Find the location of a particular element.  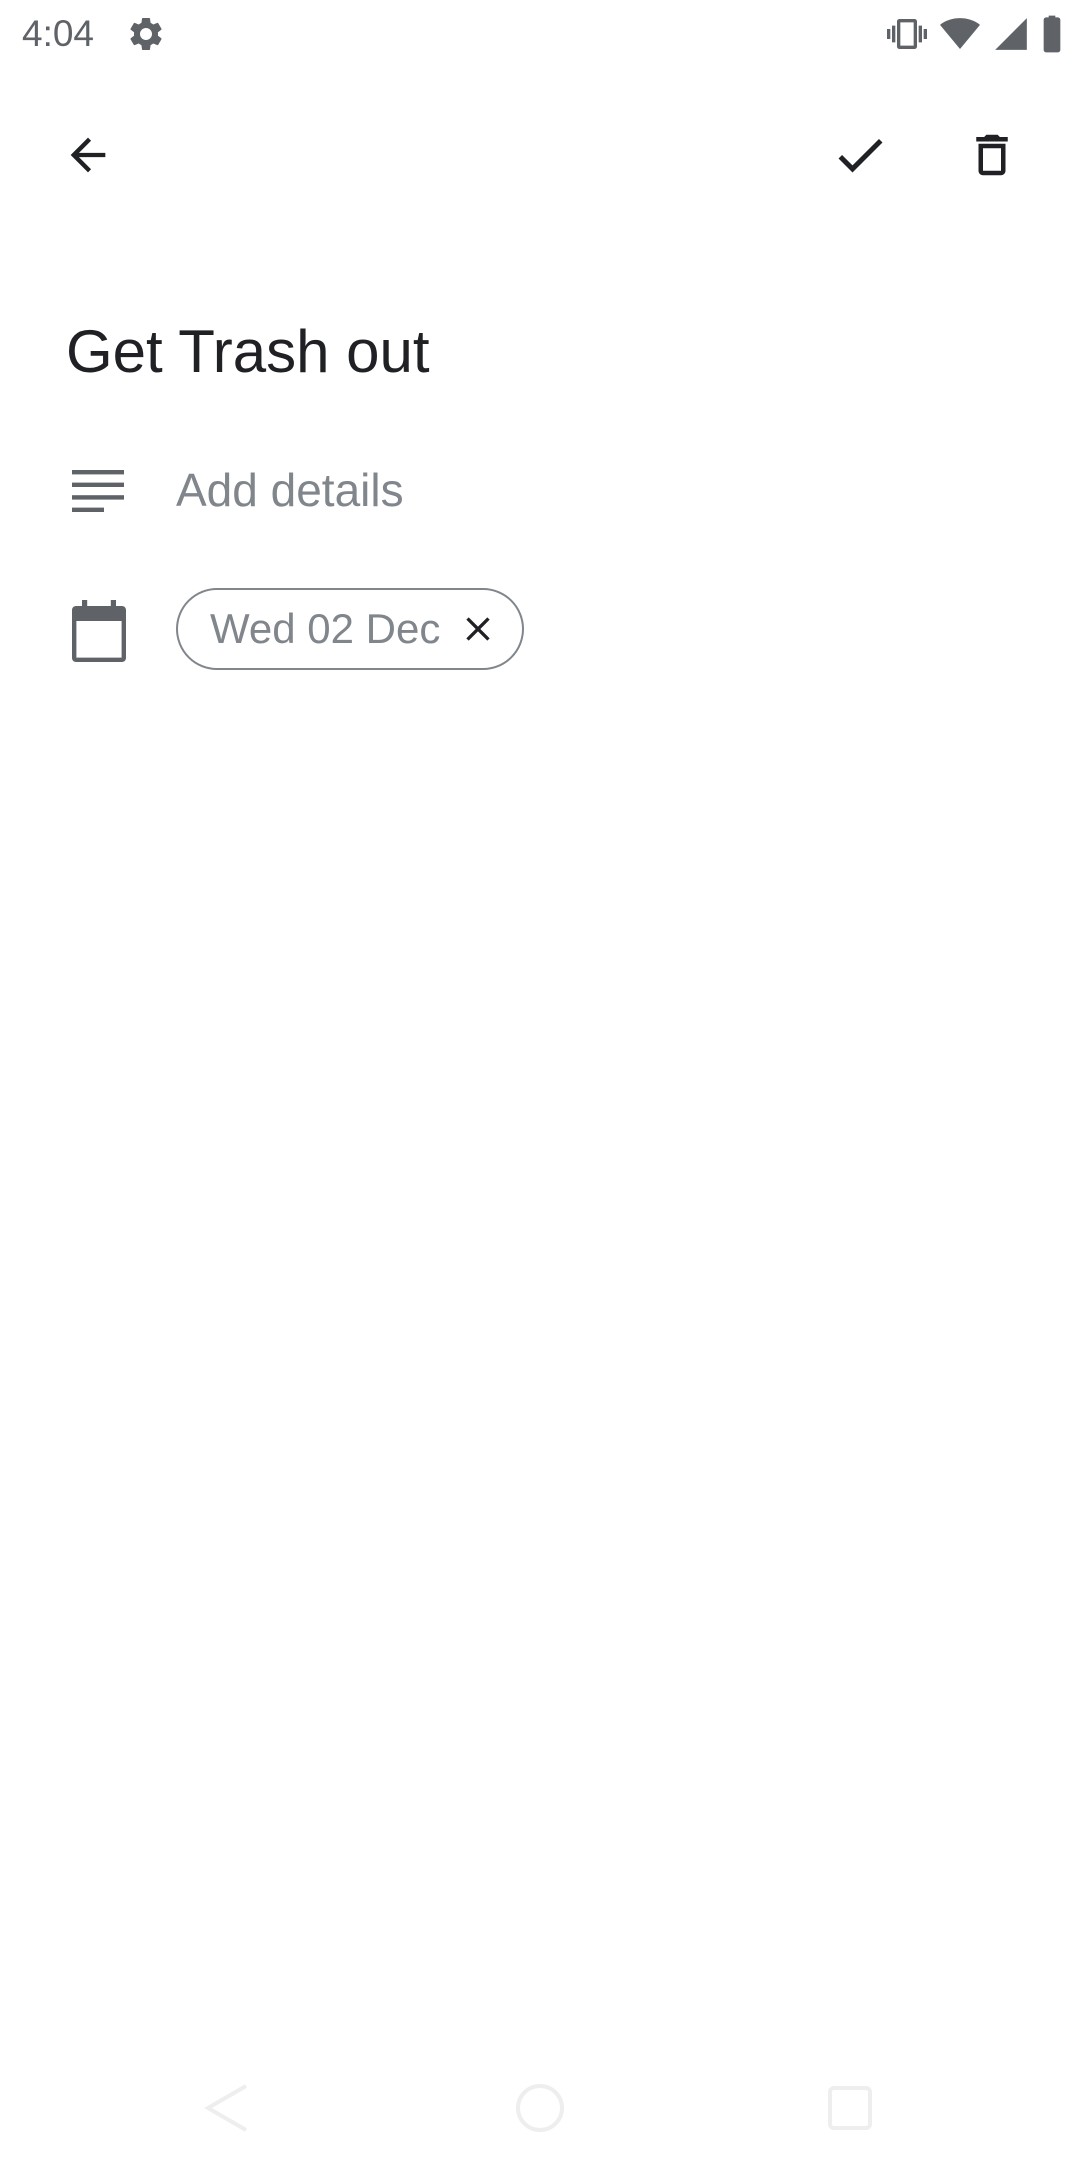

back-arrow-icon is located at coordinates (88, 155).